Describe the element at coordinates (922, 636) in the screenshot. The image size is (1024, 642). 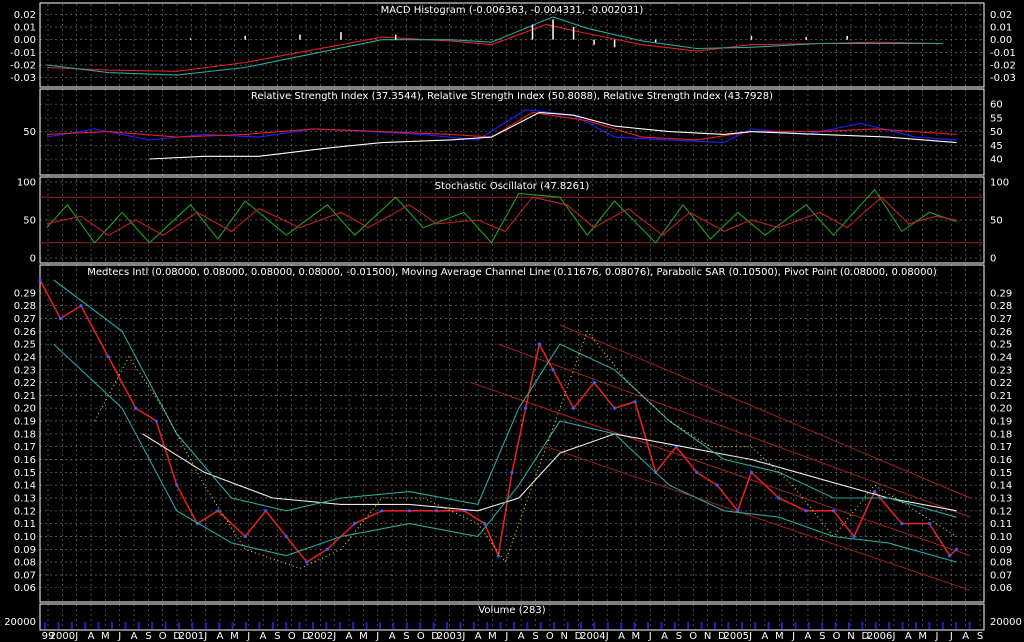
I see `x-tick-label: M` at that location.